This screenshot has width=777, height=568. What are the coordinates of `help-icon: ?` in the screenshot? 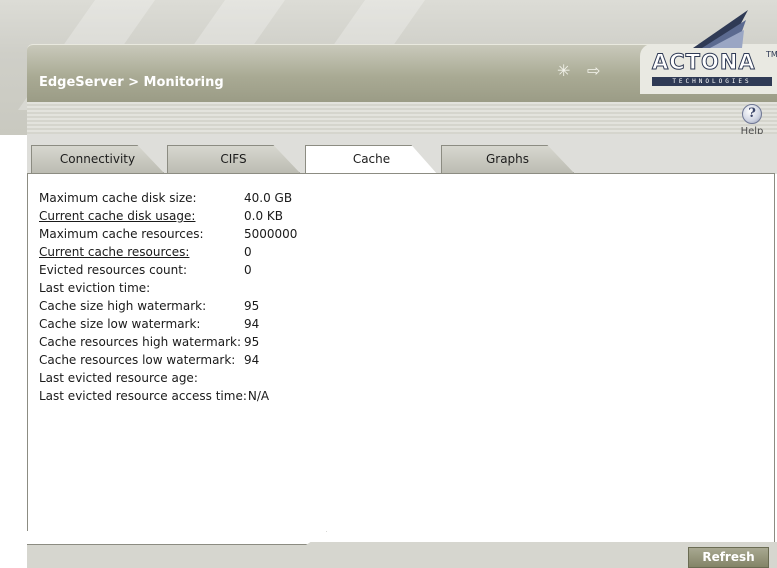 It's located at (752, 114).